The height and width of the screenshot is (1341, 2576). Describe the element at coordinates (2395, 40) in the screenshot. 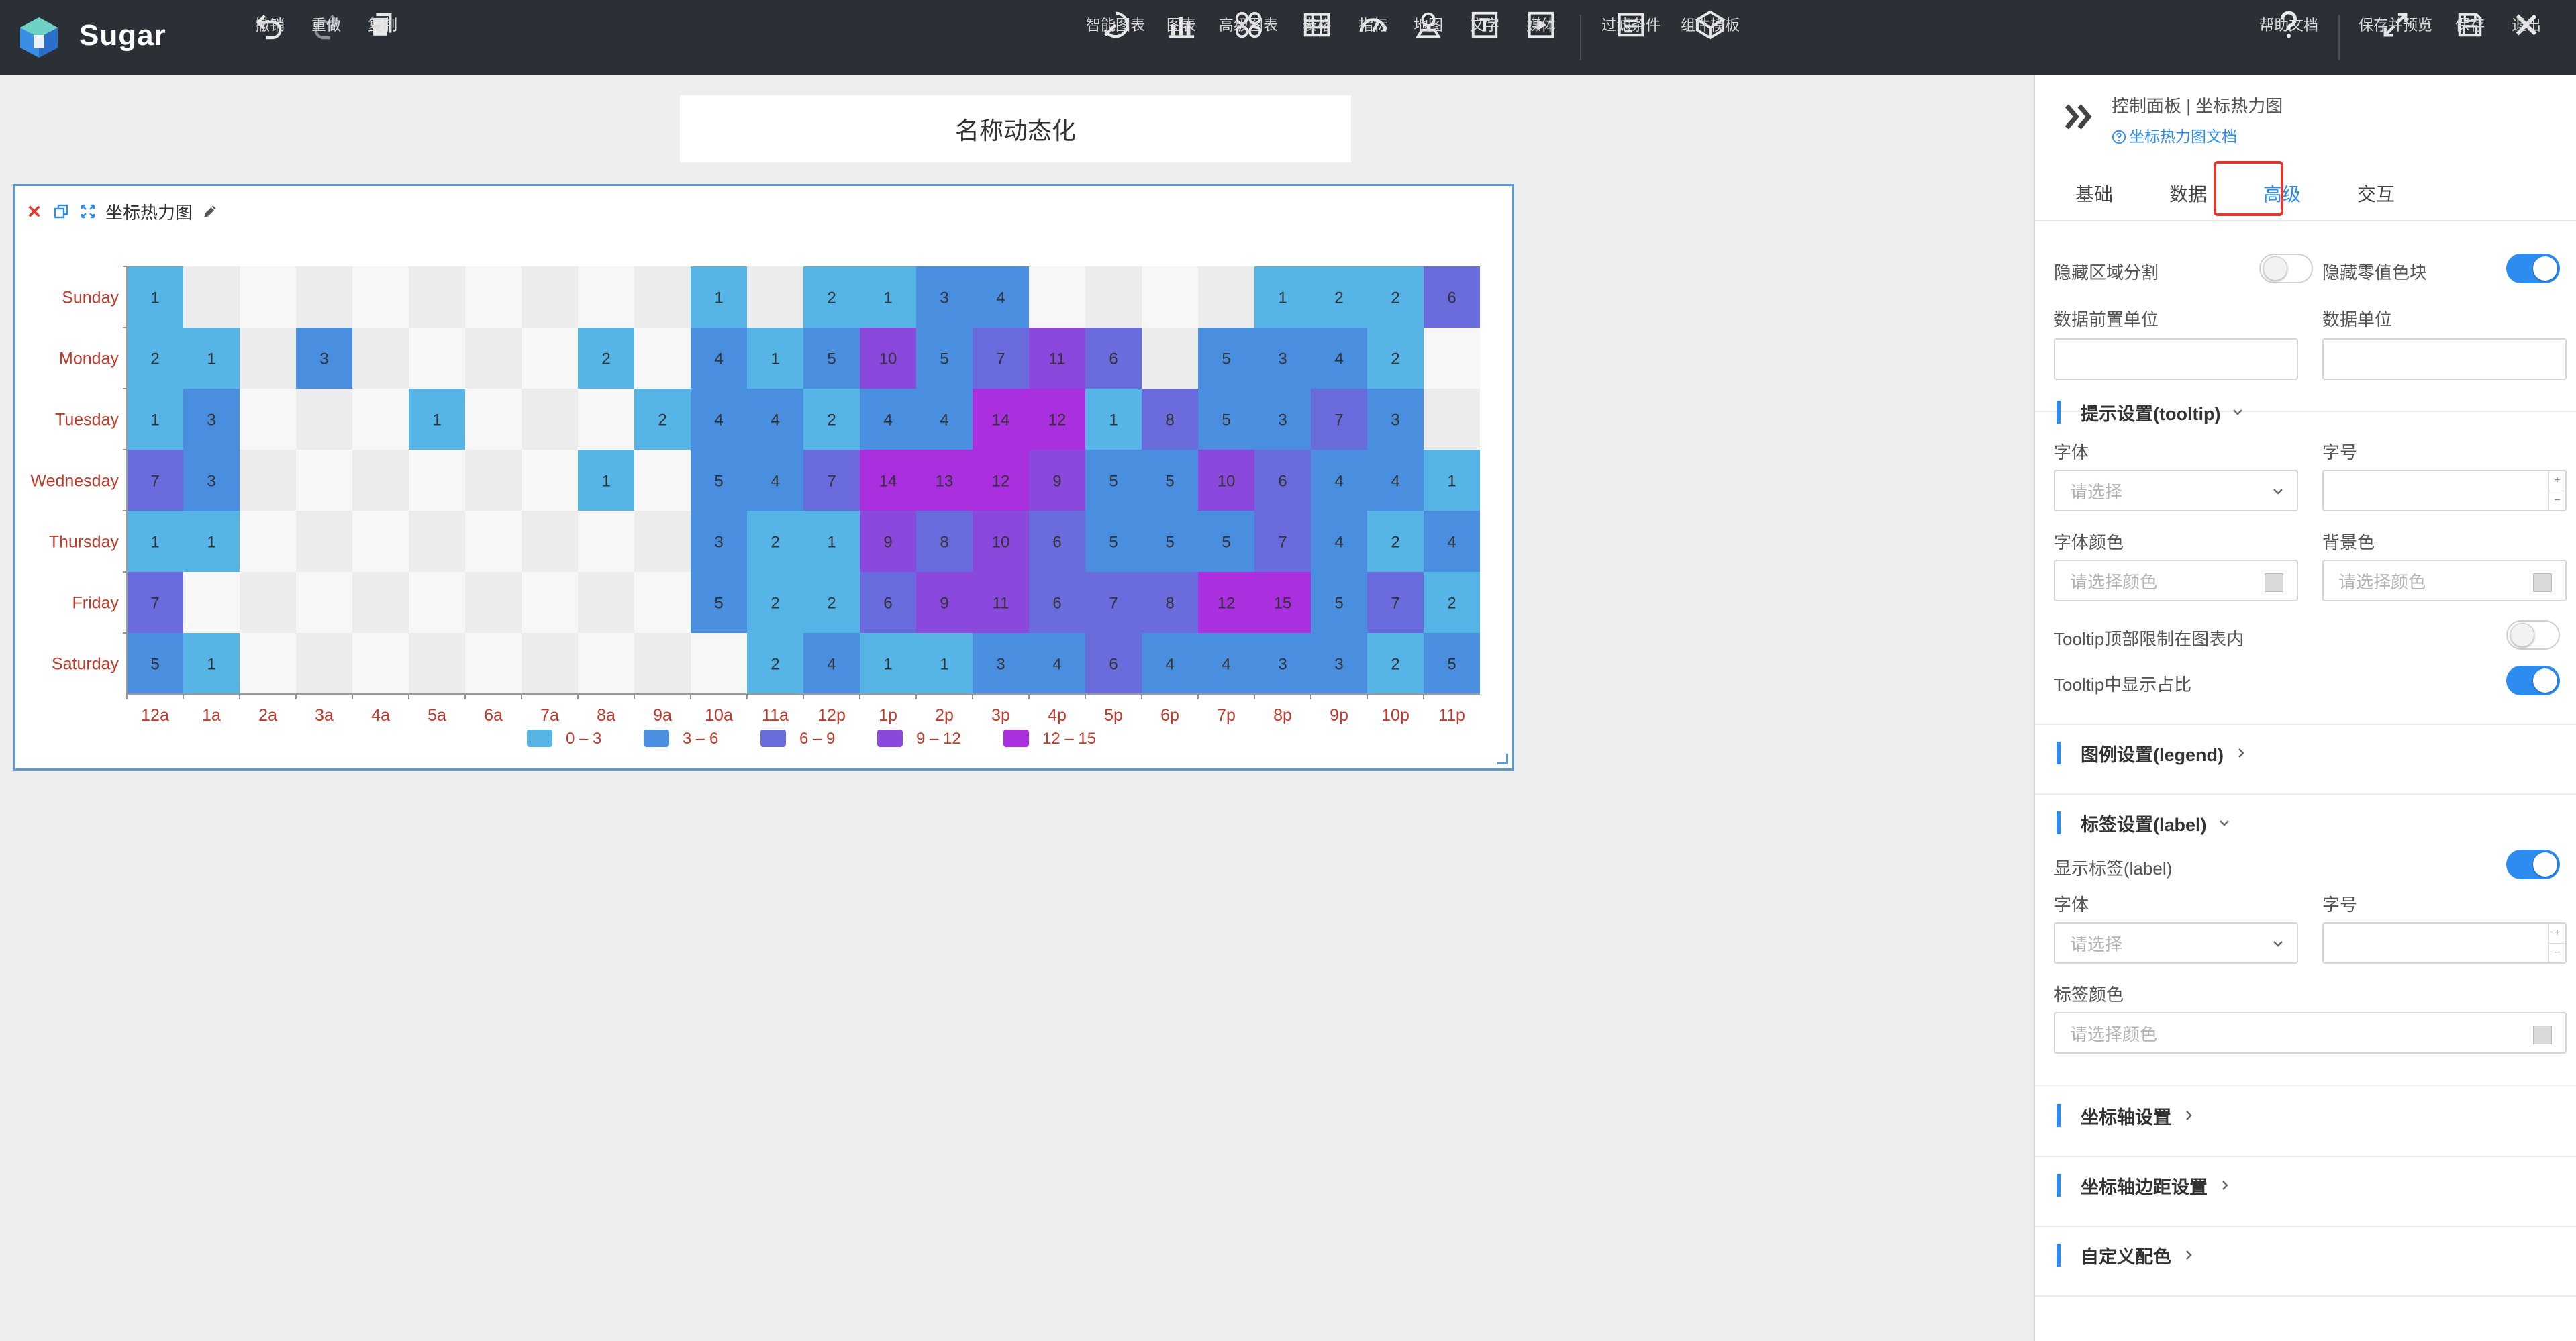

I see `save-preview-button: 保存并预览` at that location.